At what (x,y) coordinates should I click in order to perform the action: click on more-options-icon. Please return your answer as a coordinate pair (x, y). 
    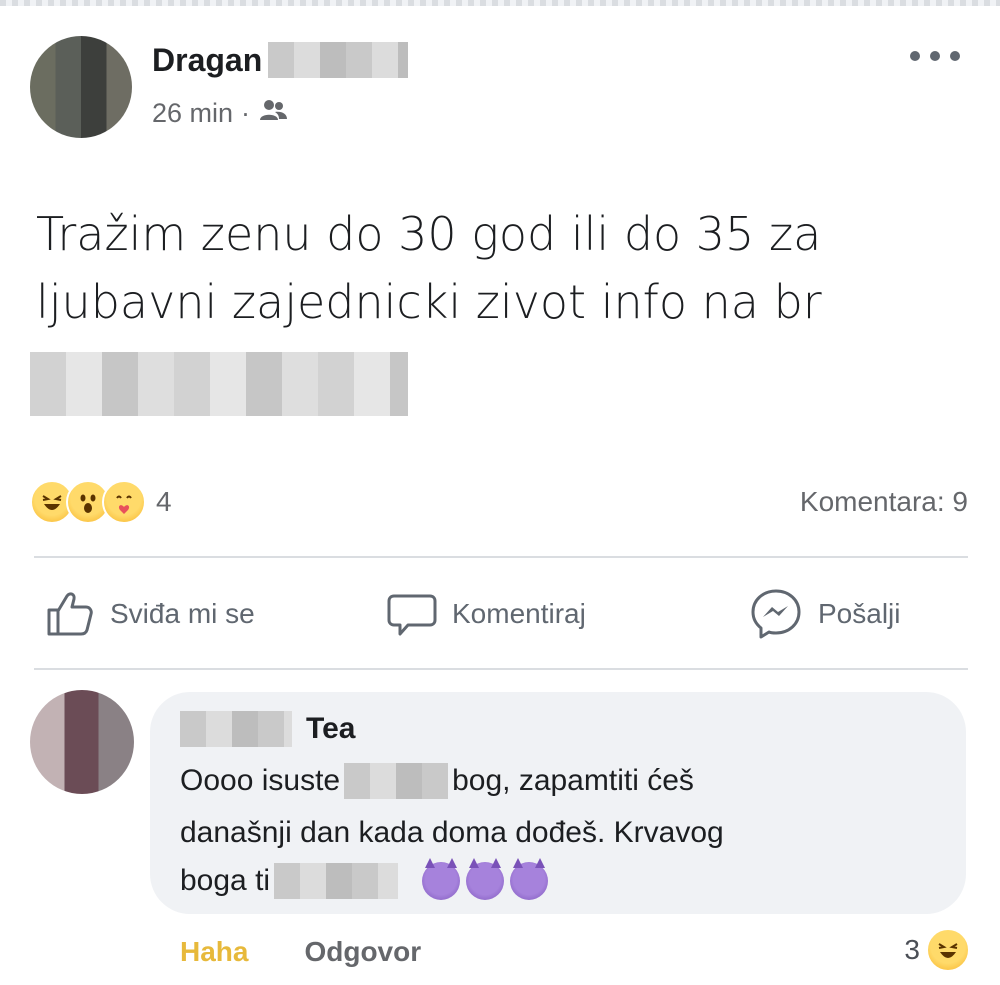
    Looking at the image, I should click on (935, 56).